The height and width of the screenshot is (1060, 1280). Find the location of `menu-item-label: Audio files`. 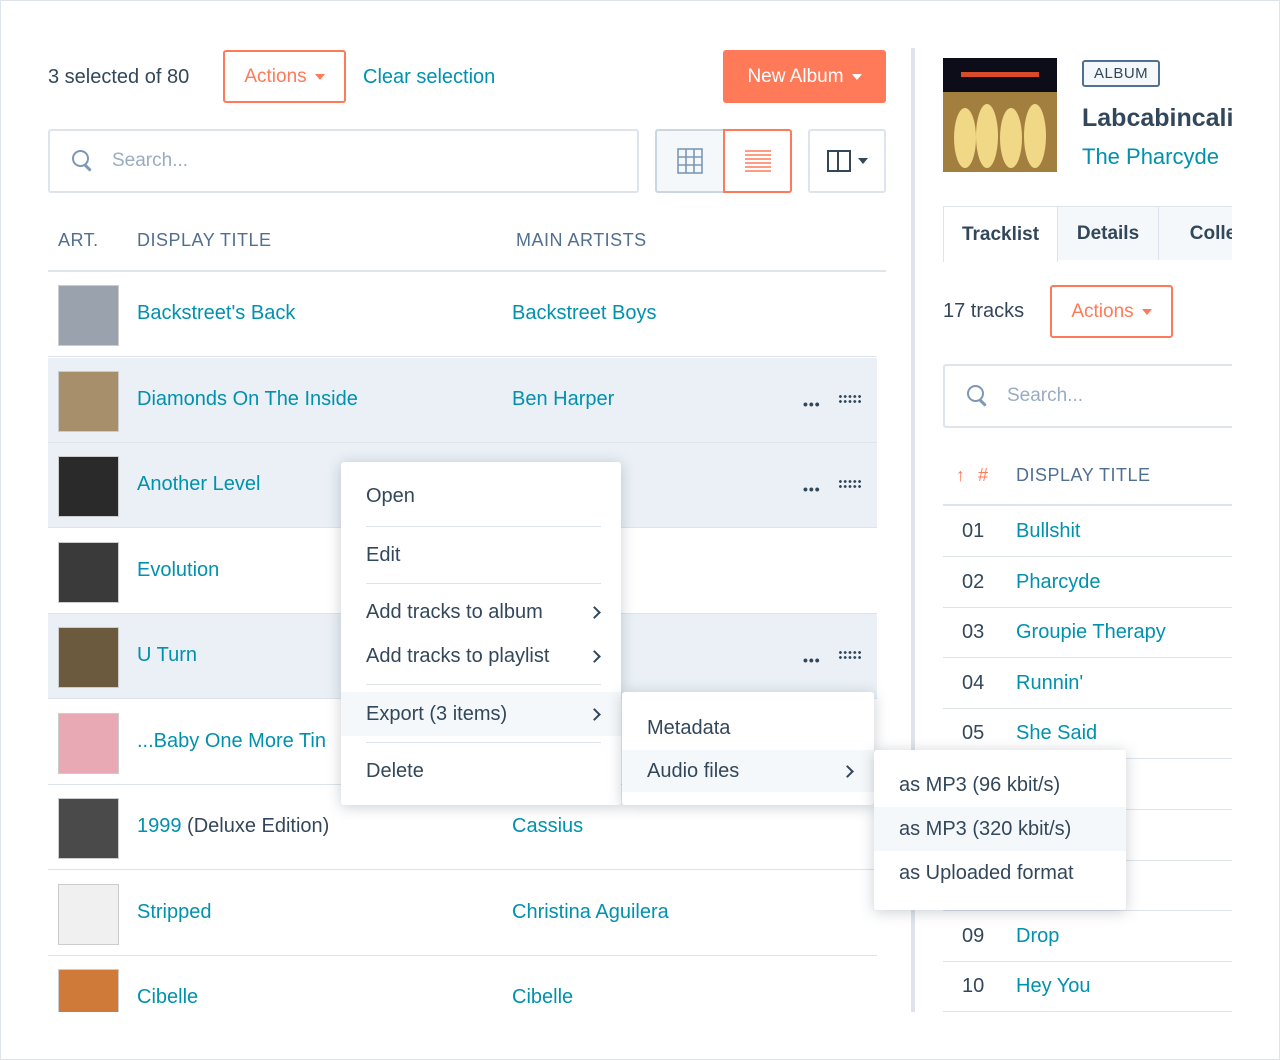

menu-item-label: Audio files is located at coordinates (693, 770).